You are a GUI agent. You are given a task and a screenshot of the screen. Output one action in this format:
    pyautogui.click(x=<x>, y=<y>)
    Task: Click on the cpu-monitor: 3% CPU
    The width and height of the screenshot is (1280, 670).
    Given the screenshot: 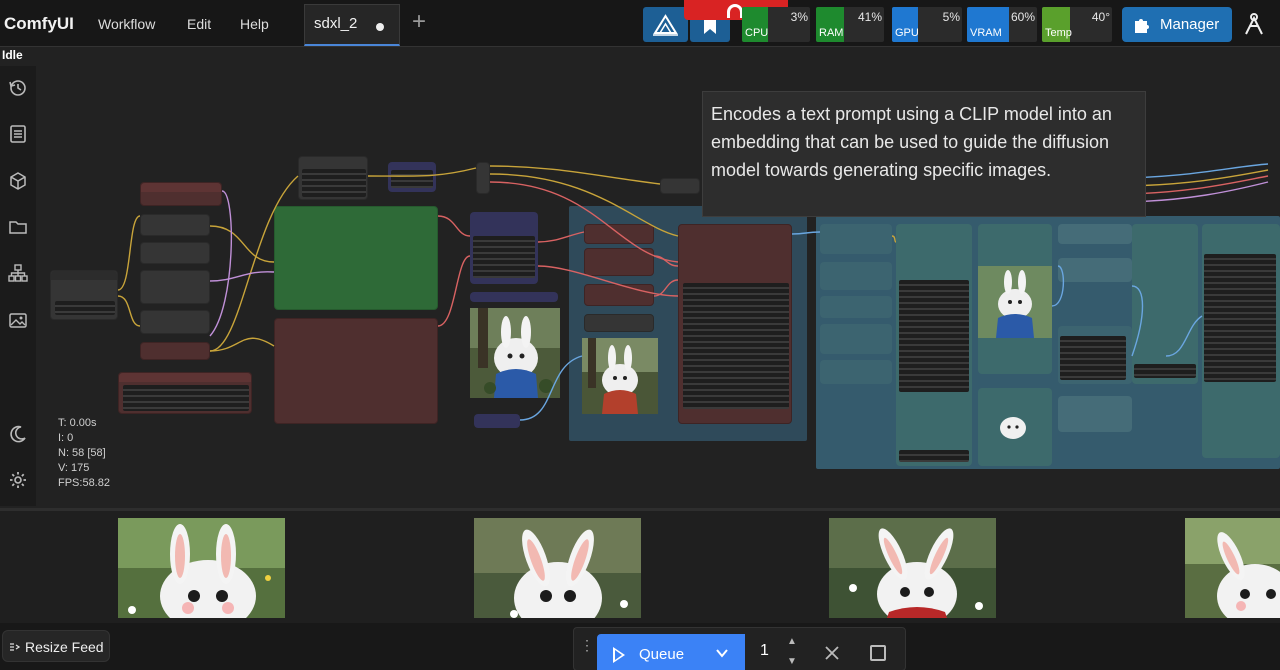 What is the action you would take?
    pyautogui.click(x=776, y=24)
    